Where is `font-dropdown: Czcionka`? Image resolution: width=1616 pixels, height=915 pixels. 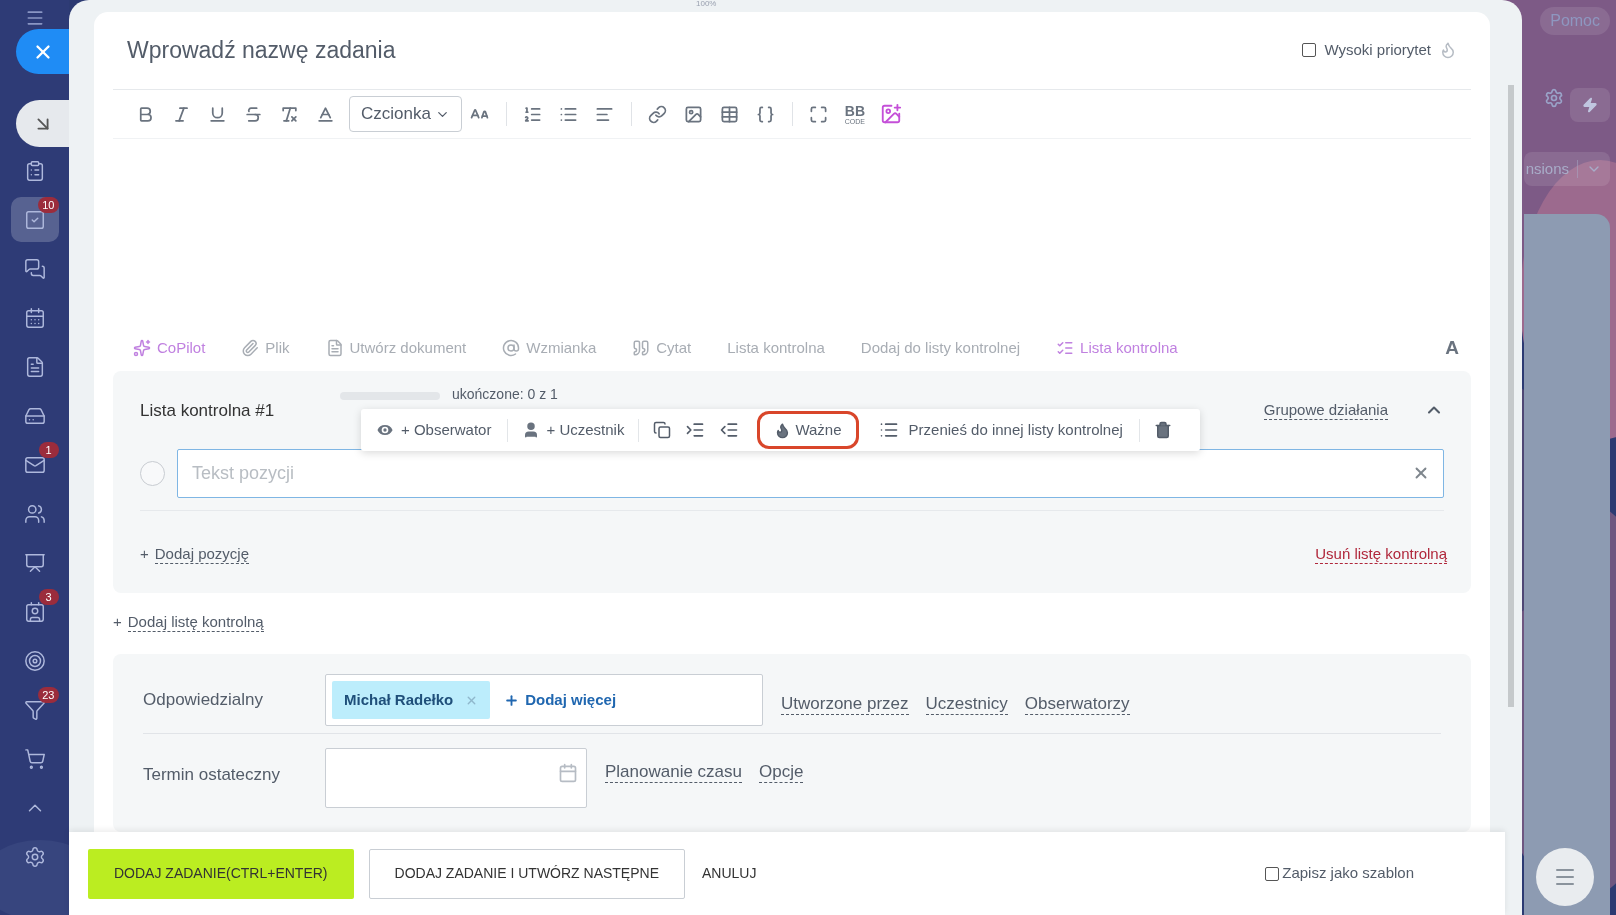
font-dropdown: Czcionka is located at coordinates (405, 114).